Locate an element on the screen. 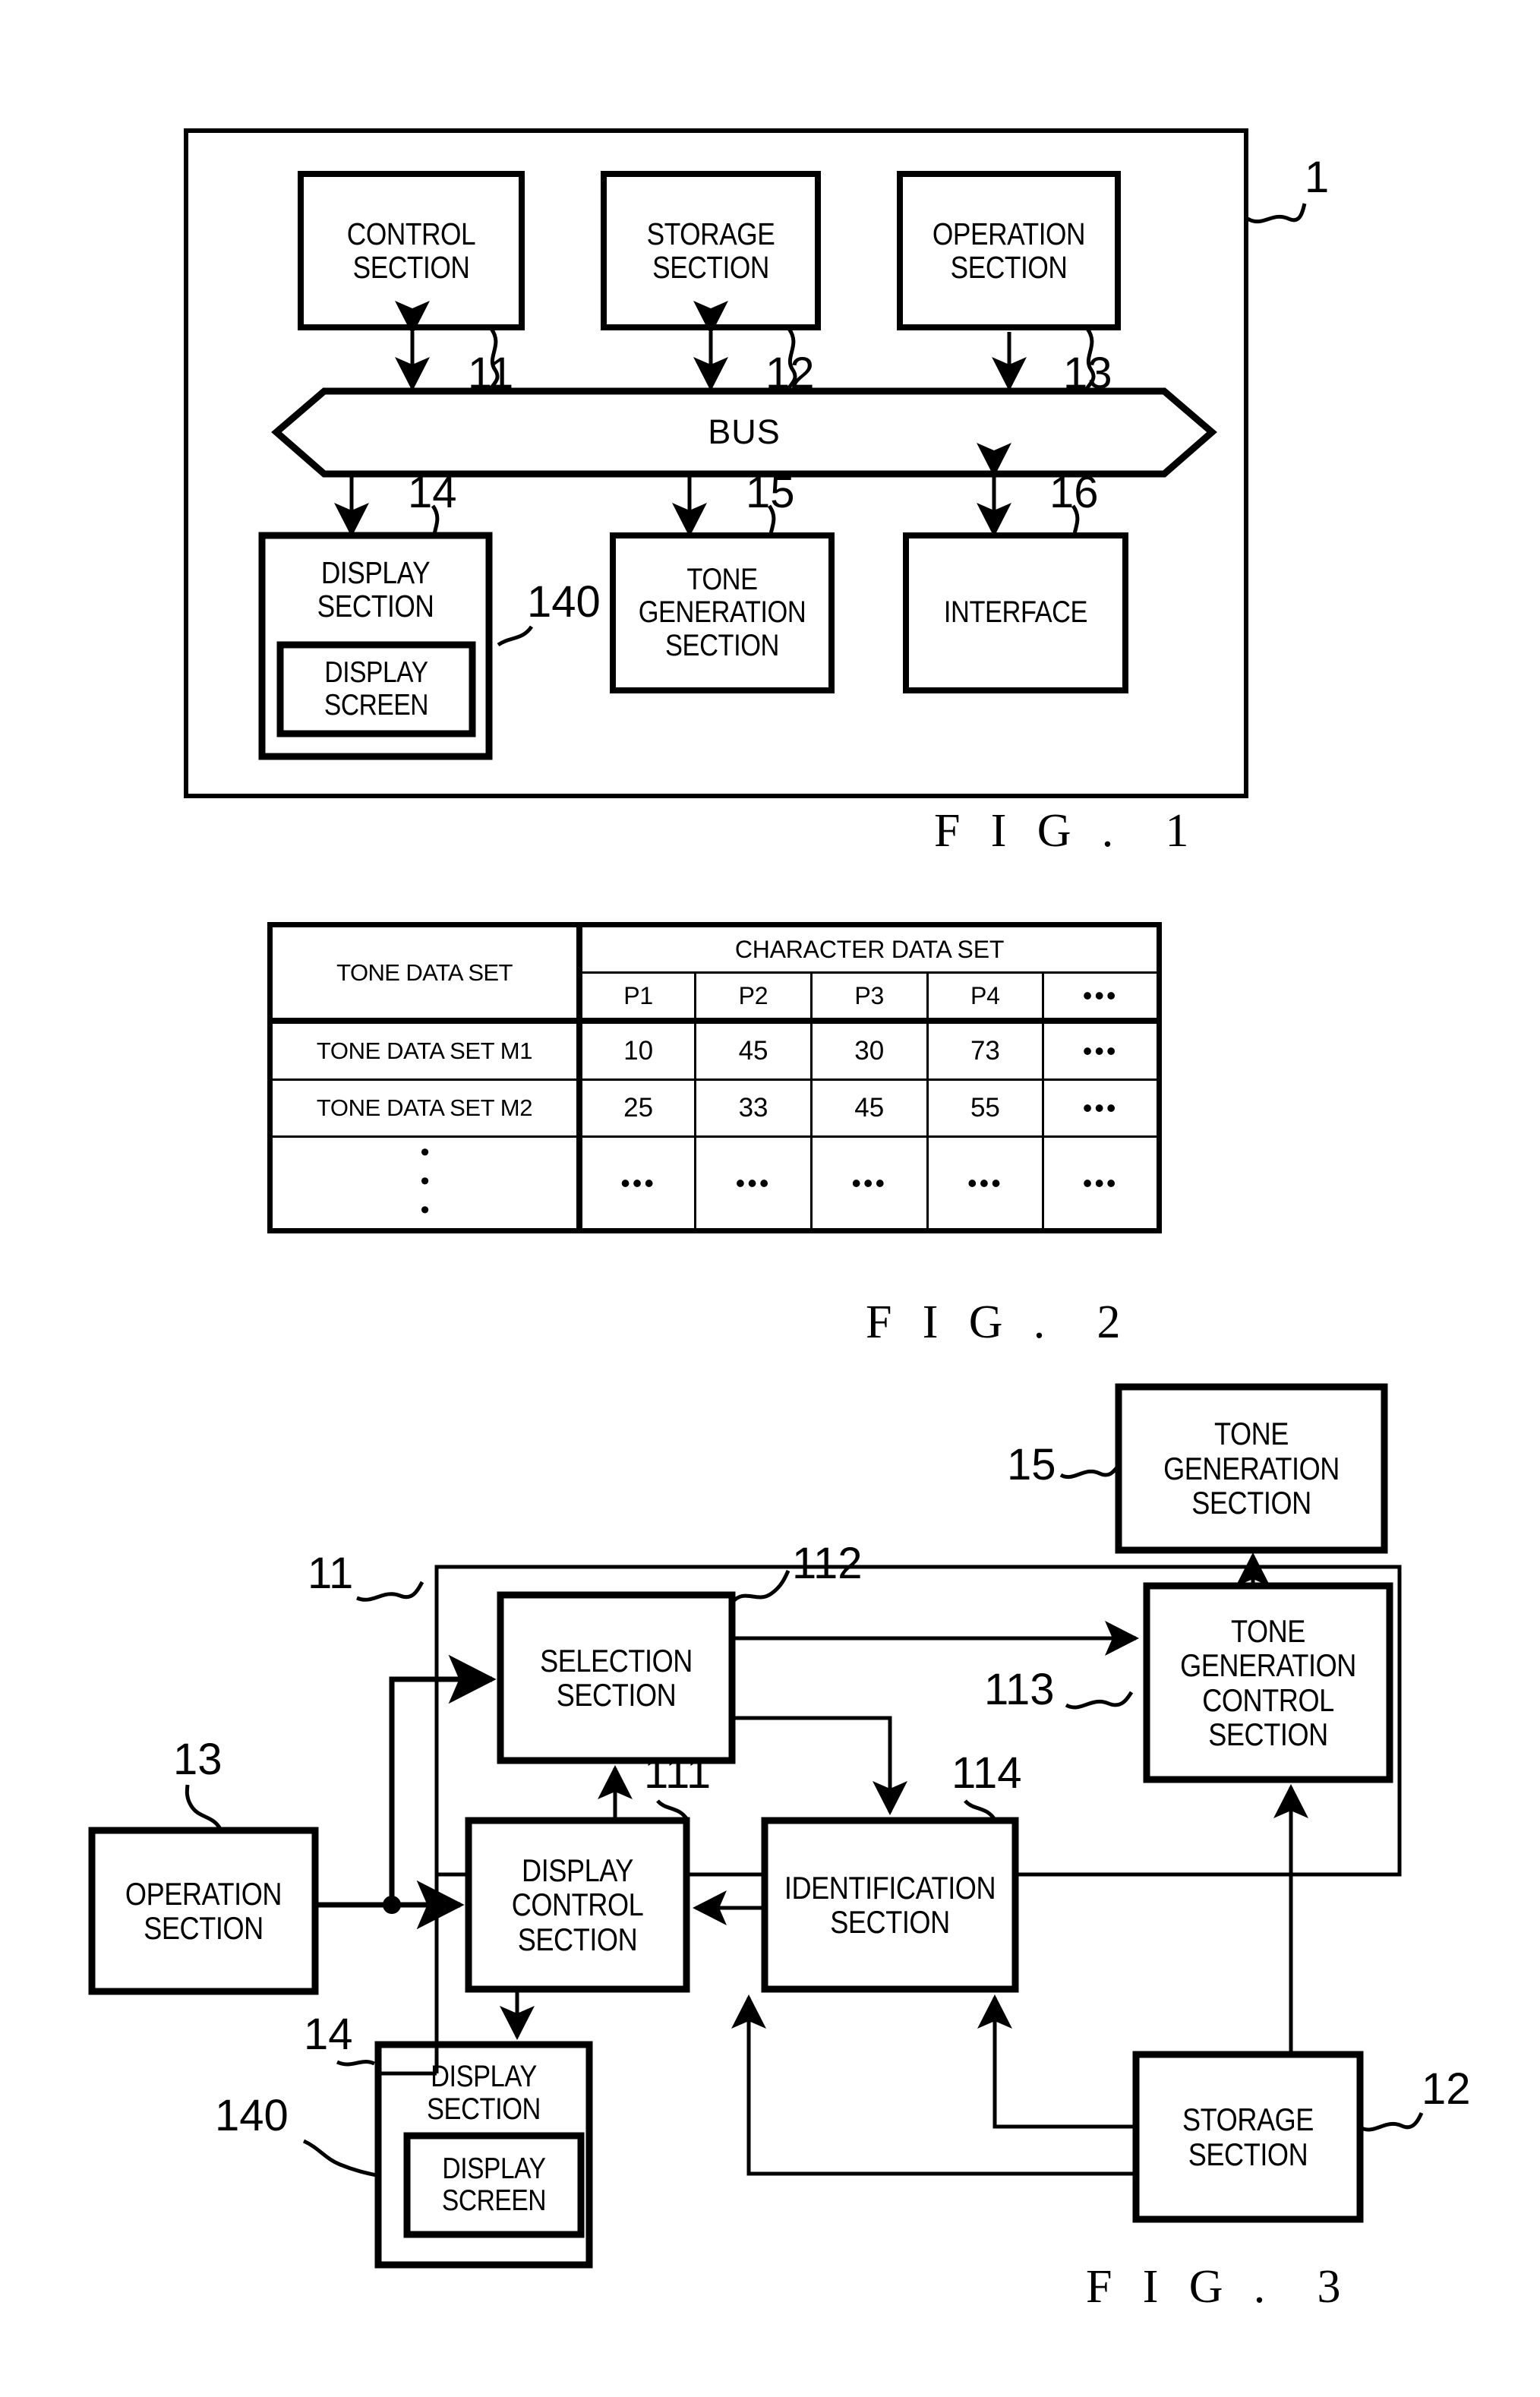  fig3-refnum-114: 114 is located at coordinates (987, 1773).